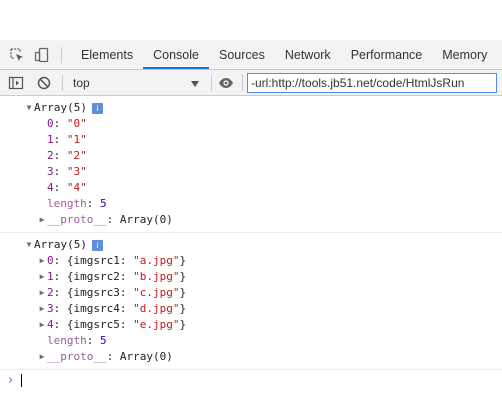  What do you see at coordinates (251, 277) in the screenshot?
I see `object-entry: ▶ 1: {imgsrc2: "b.jpg"}` at bounding box center [251, 277].